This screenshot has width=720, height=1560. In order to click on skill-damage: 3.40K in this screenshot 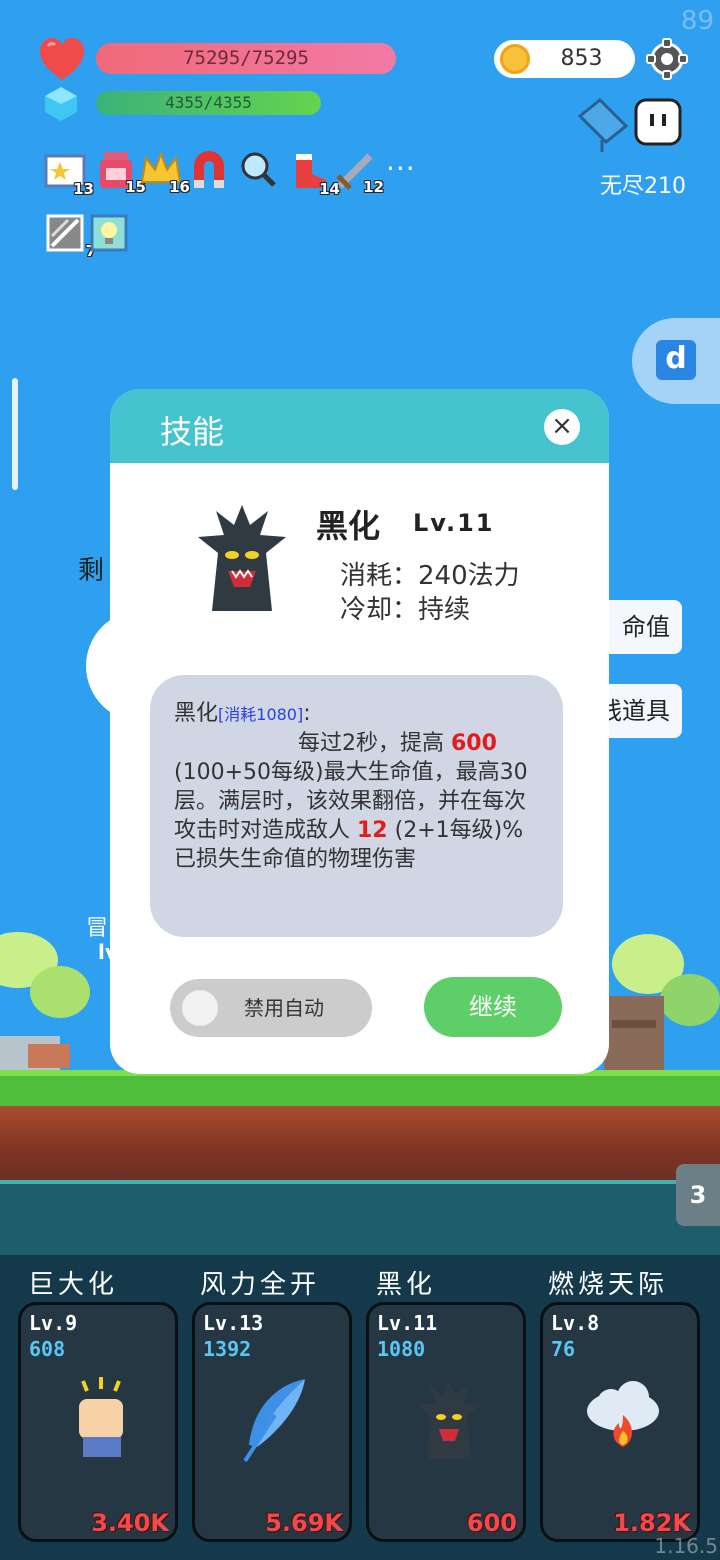, I will do `click(130, 1523)`.